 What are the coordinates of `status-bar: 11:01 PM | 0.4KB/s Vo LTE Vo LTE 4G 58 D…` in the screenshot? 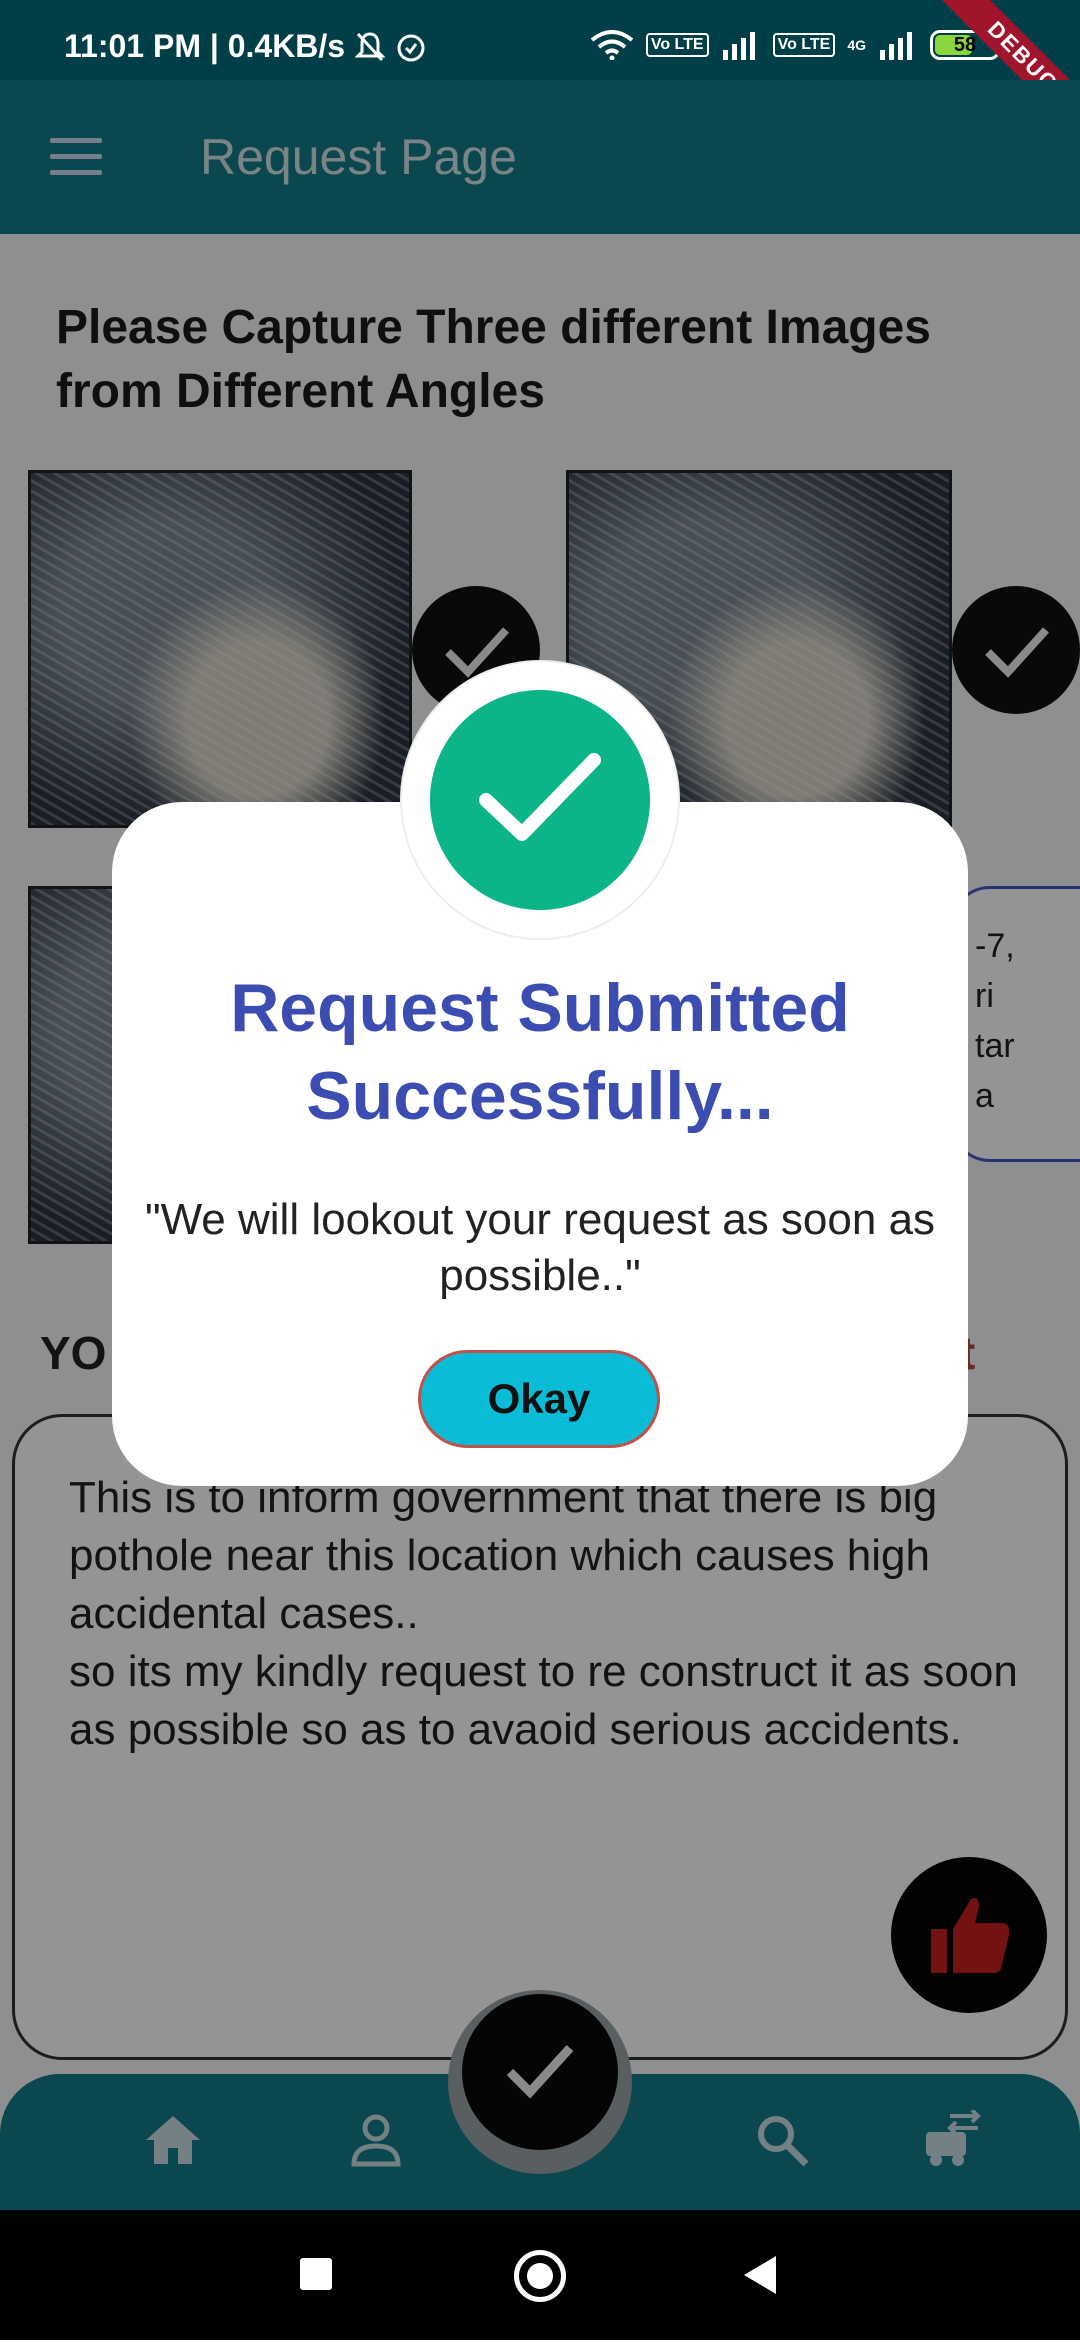 It's located at (540, 75).